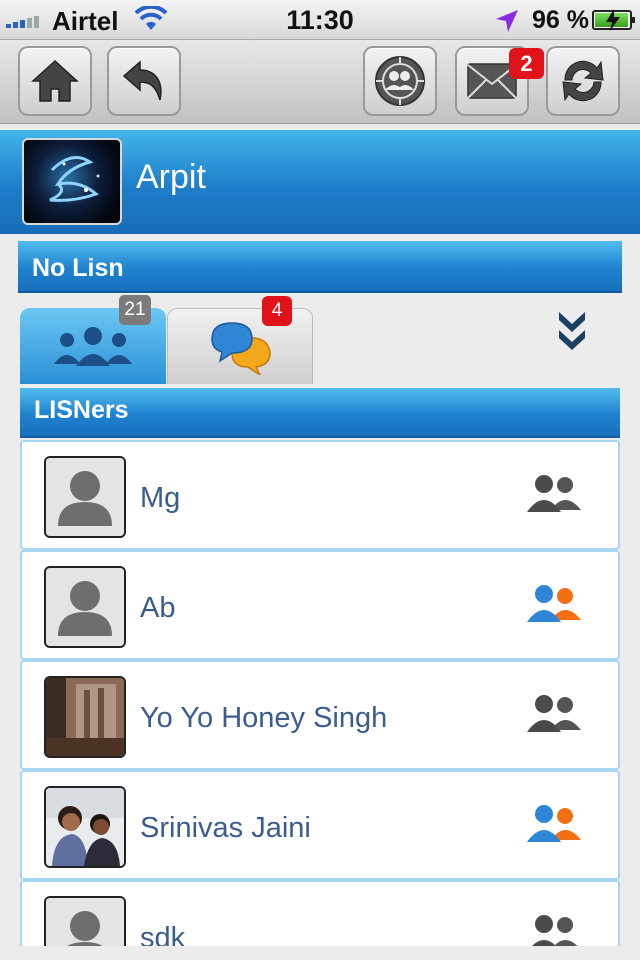 This screenshot has width=640, height=960. What do you see at coordinates (171, 177) in the screenshot?
I see `profile-name: Arpit` at bounding box center [171, 177].